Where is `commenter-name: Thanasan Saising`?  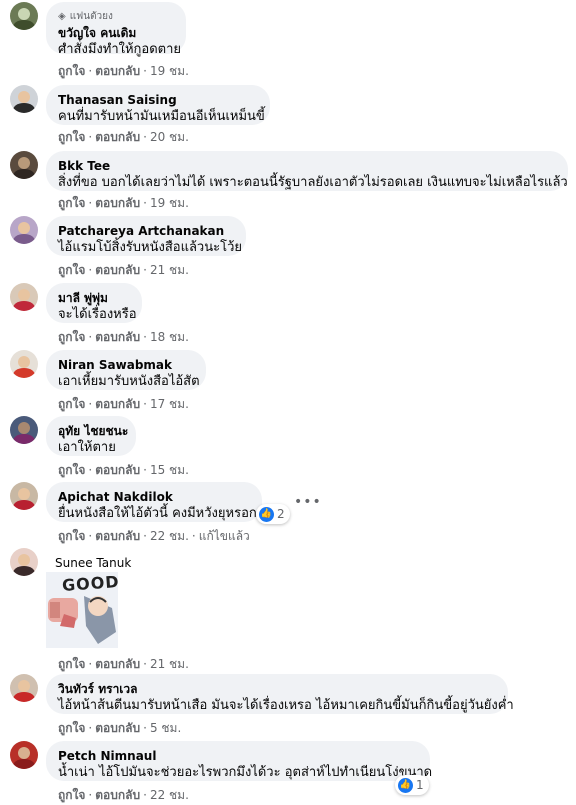
commenter-name: Thanasan Saising is located at coordinates (158, 100).